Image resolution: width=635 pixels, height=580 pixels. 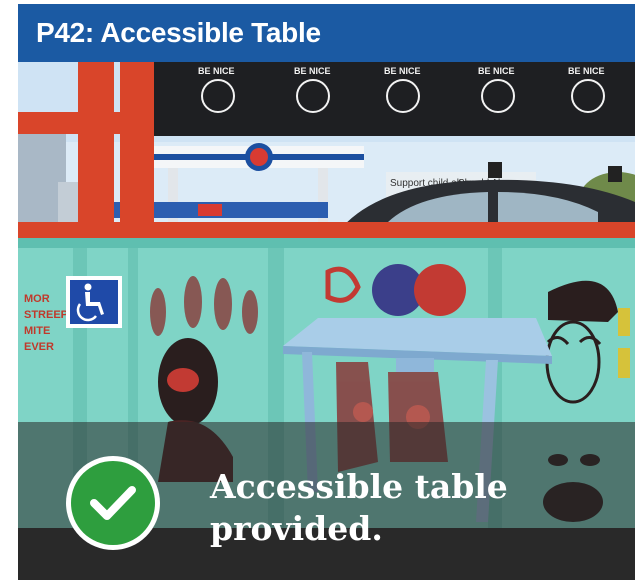 I want to click on caption-line-2: provided., so click(x=296, y=528).